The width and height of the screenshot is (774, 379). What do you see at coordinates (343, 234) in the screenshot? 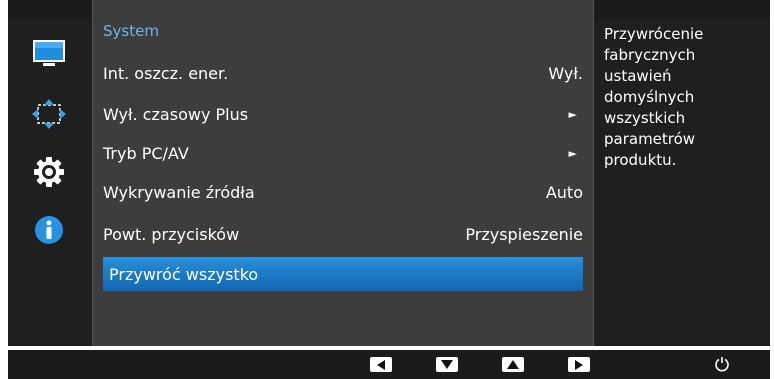
I see `menu-item-key-repeat: Powt. przycisków Przyspieszenie` at bounding box center [343, 234].